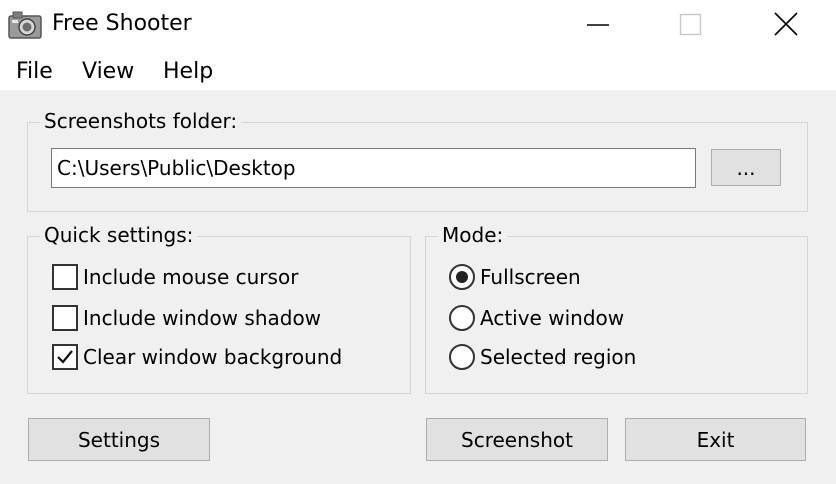 This screenshot has width=836, height=484. I want to click on camera-icon, so click(25, 25).